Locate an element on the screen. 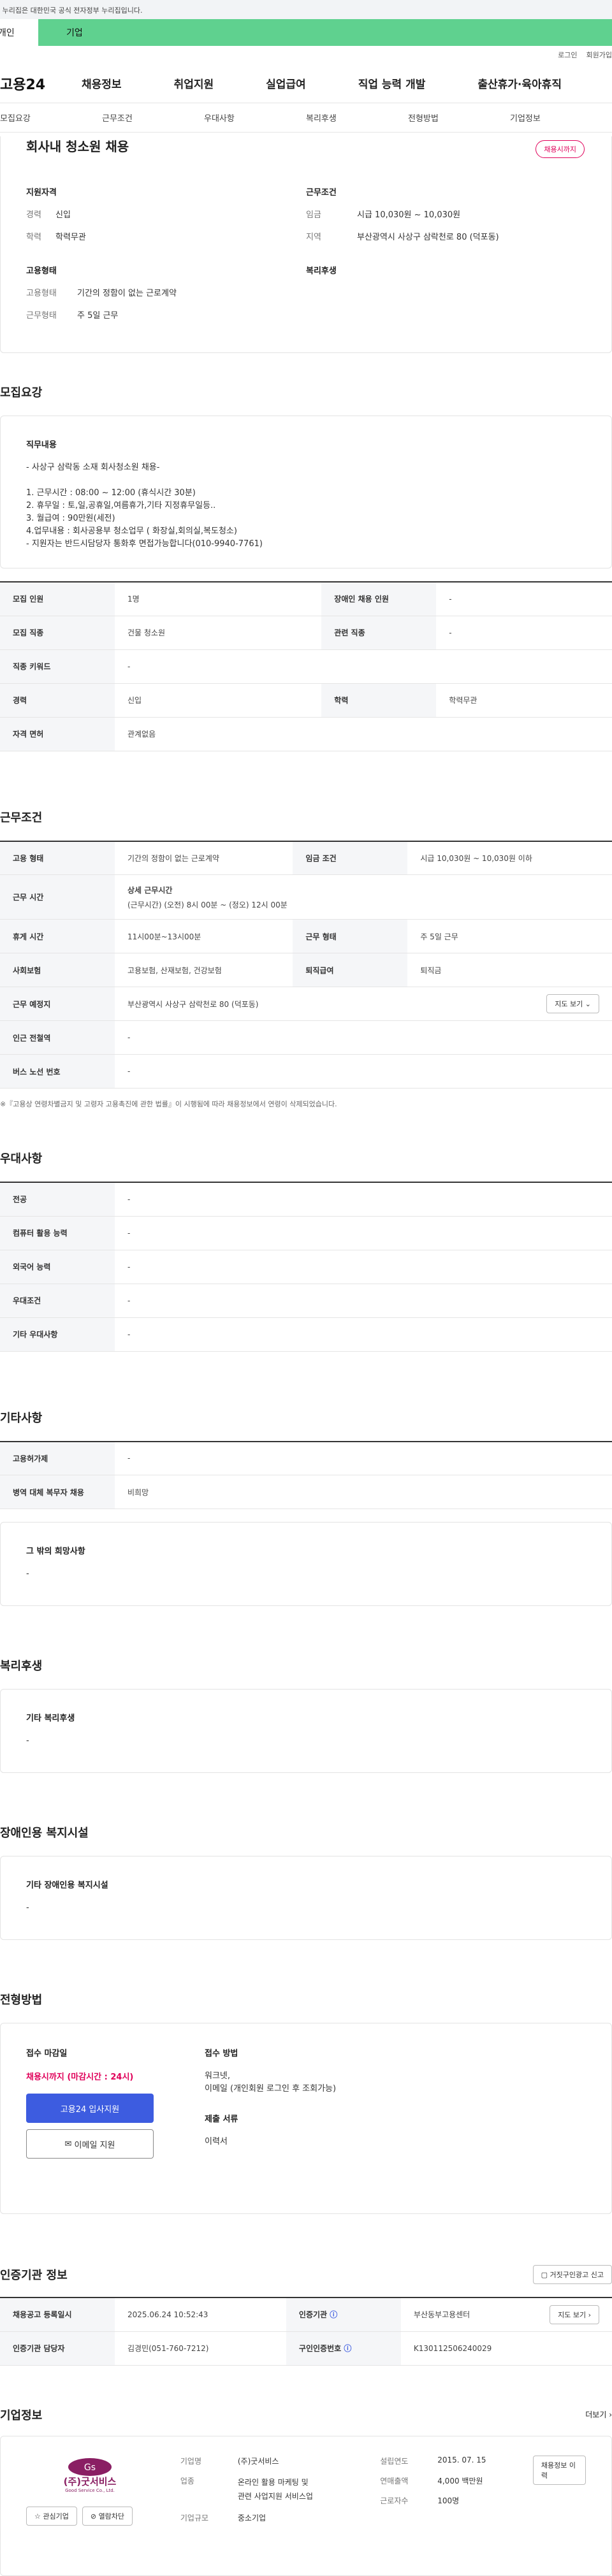 The height and width of the screenshot is (2576, 612). deadline-badge: 채용시까지 is located at coordinates (560, 149).